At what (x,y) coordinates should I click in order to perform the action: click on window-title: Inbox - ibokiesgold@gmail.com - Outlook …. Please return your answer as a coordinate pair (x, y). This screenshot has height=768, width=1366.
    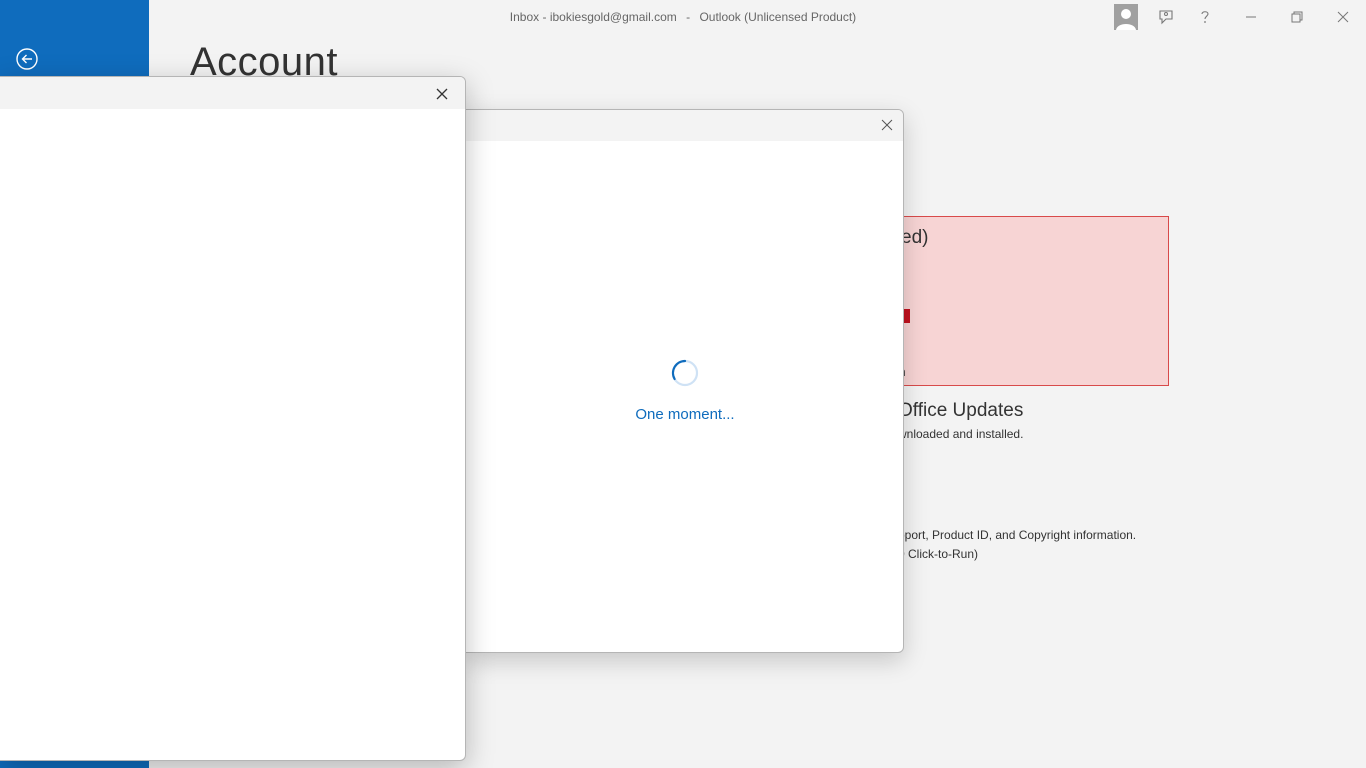
    Looking at the image, I should click on (683, 17).